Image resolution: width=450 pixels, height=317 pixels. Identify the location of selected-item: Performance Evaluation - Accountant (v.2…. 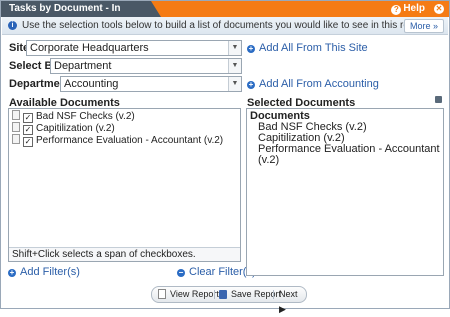
(346, 155).